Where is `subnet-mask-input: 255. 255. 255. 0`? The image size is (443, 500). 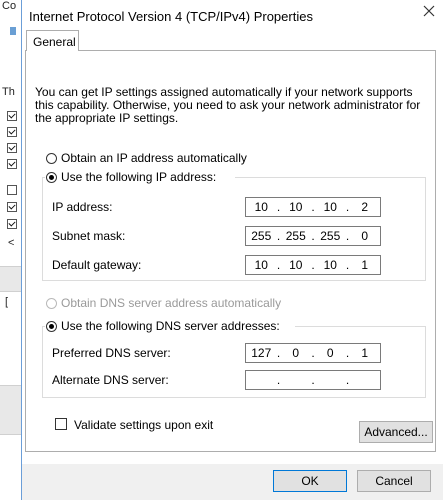
subnet-mask-input: 255. 255. 255. 0 is located at coordinates (313, 236).